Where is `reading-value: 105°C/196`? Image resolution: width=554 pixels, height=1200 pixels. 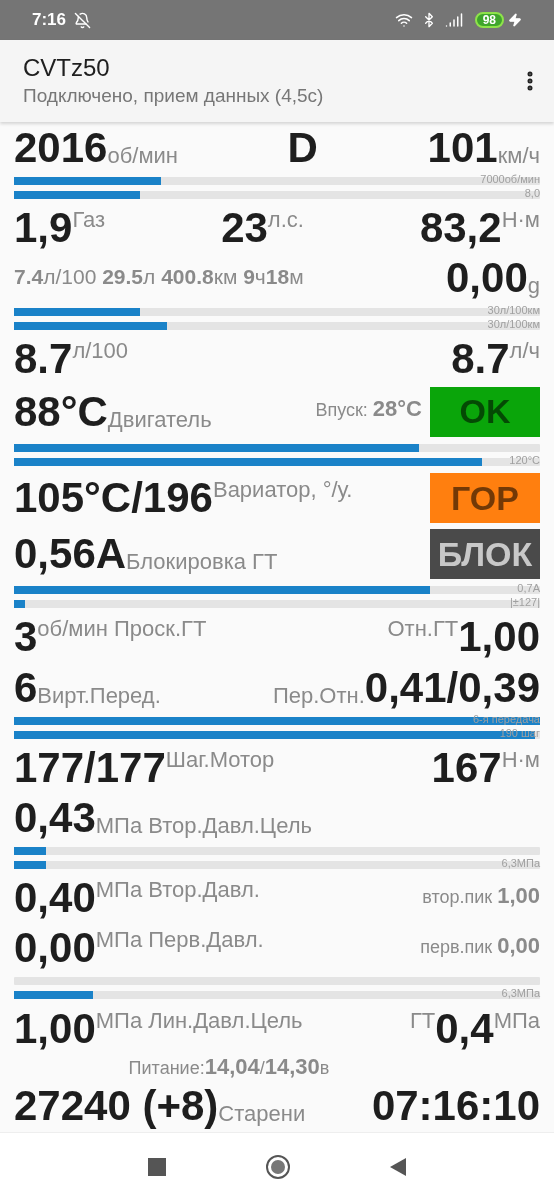 reading-value: 105°C/196 is located at coordinates (113, 498).